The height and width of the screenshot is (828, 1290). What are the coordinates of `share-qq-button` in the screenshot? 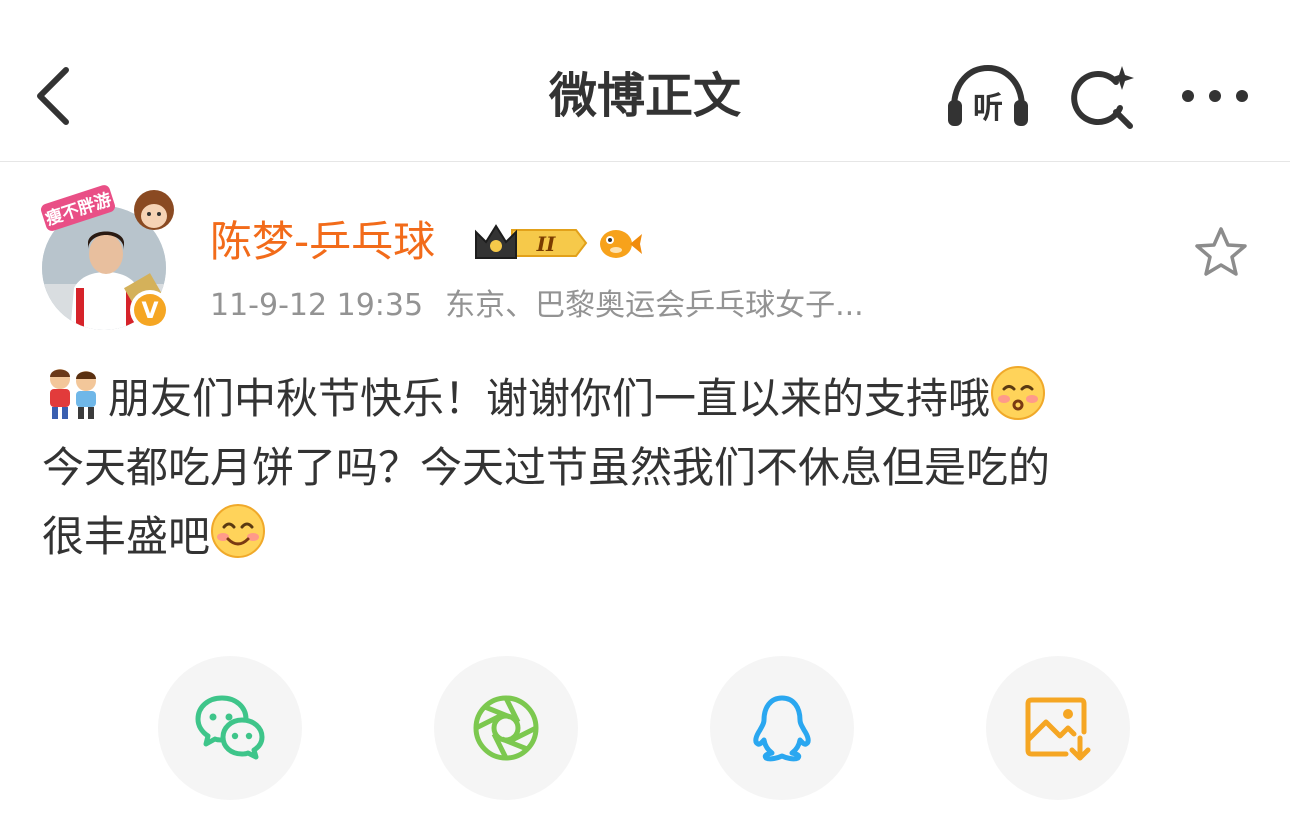 It's located at (782, 728).